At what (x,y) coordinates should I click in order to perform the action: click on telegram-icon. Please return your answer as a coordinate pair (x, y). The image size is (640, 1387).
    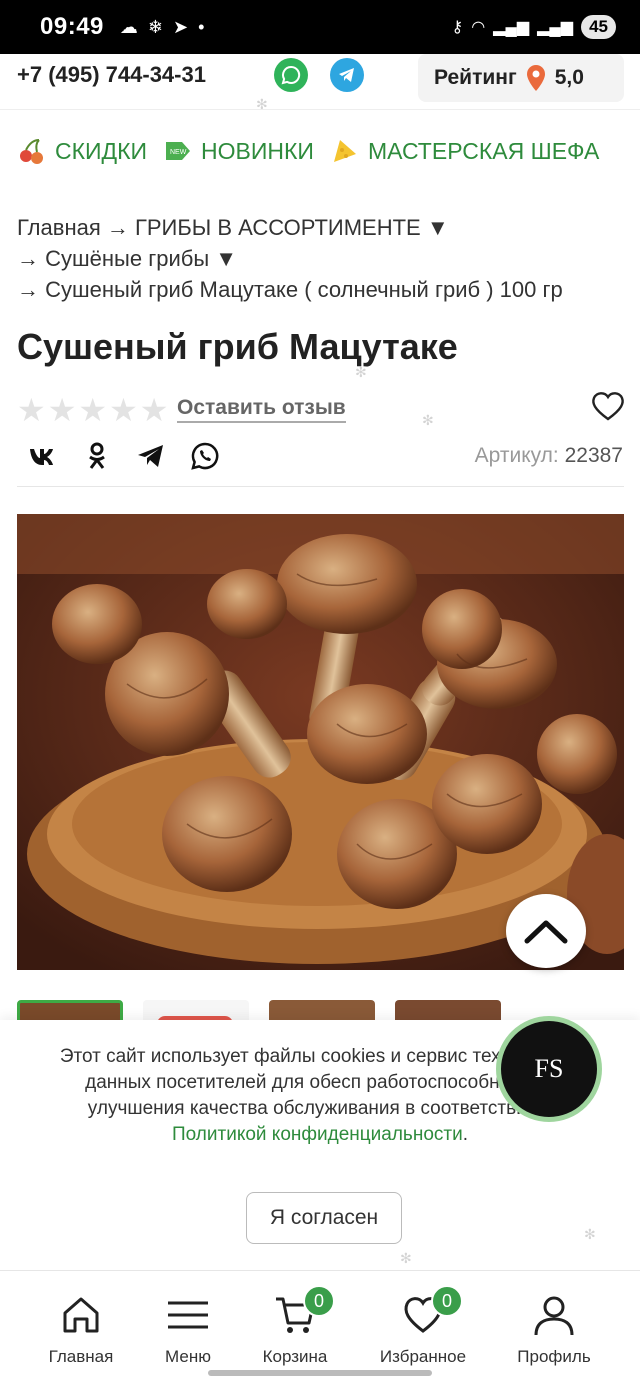
    Looking at the image, I should click on (347, 75).